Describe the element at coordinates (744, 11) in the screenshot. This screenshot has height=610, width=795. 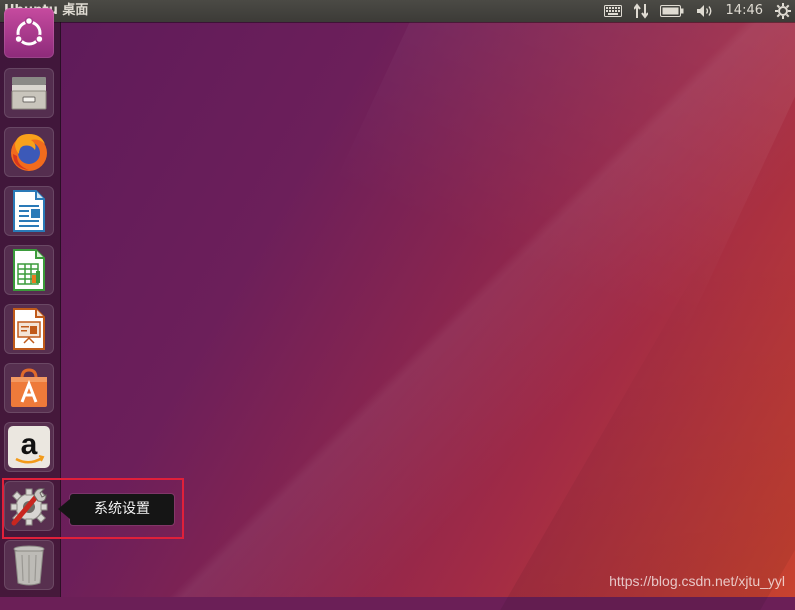
I see `clock: 14:46` at that location.